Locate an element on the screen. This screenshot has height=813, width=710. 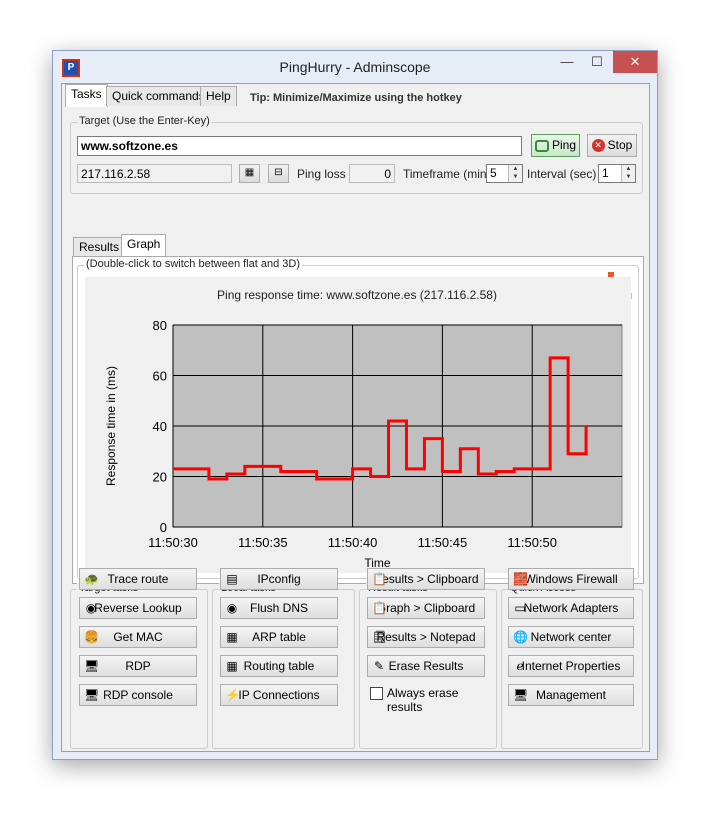
rdp-console-label: RDP console is located at coordinates (138, 695).